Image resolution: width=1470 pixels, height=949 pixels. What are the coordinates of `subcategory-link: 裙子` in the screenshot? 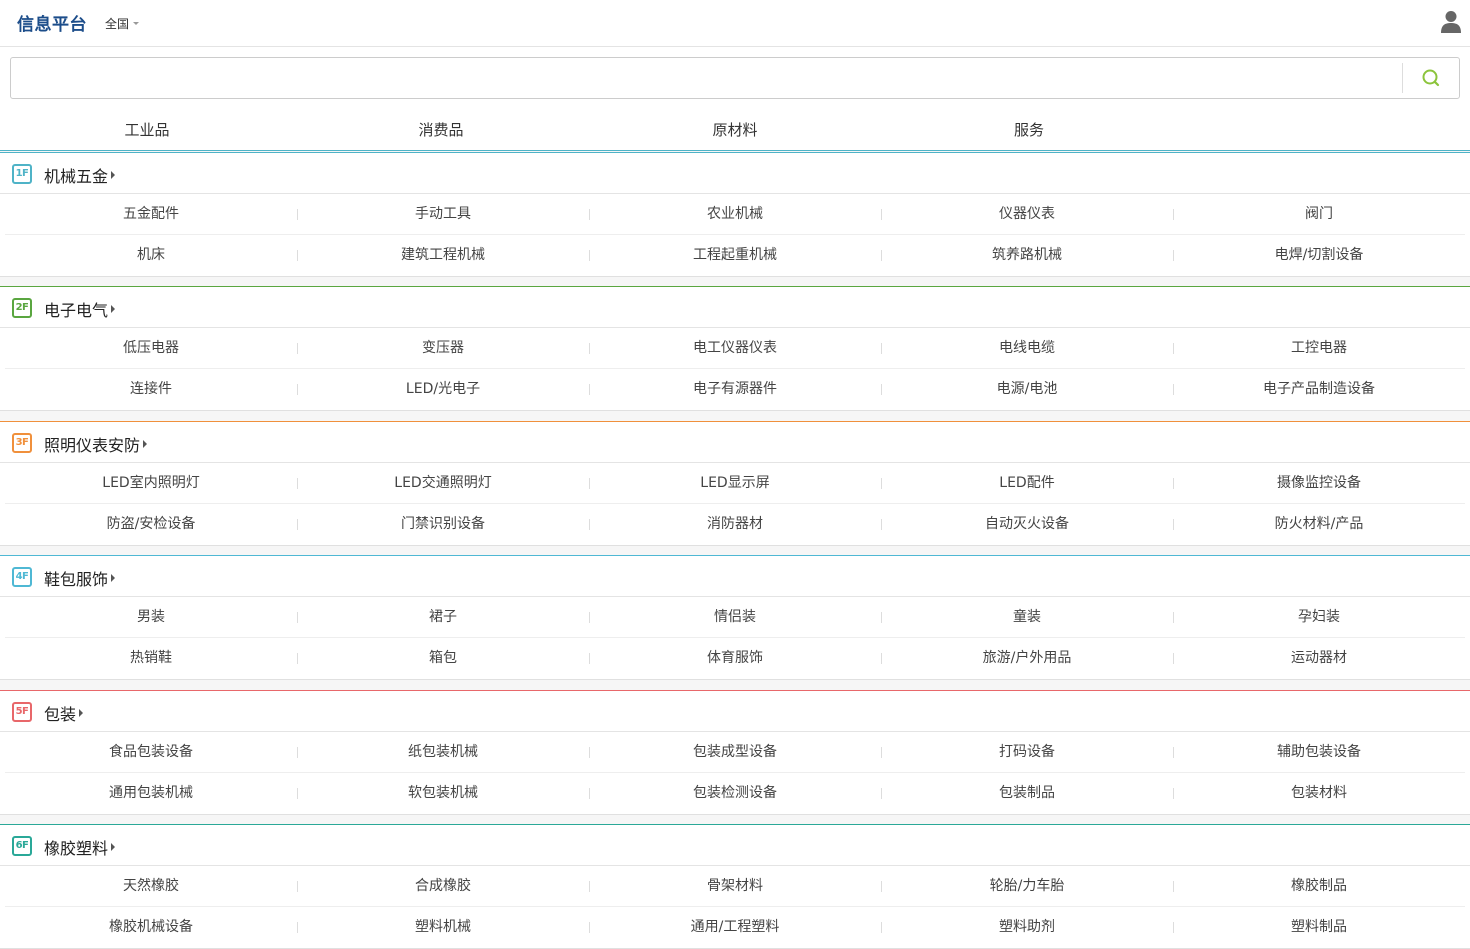 It's located at (443, 617).